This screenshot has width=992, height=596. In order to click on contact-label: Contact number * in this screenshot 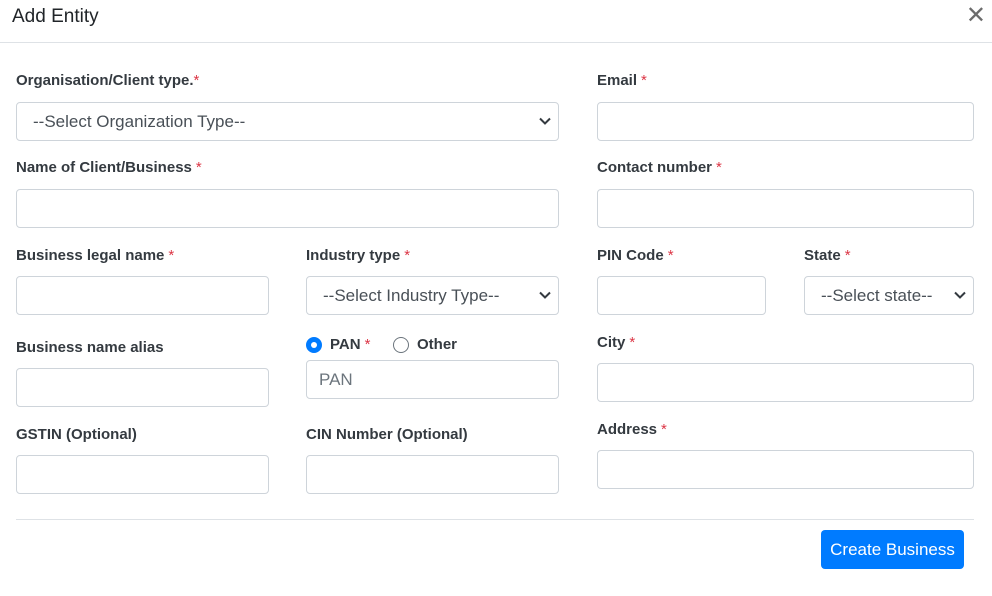, I will do `click(659, 167)`.